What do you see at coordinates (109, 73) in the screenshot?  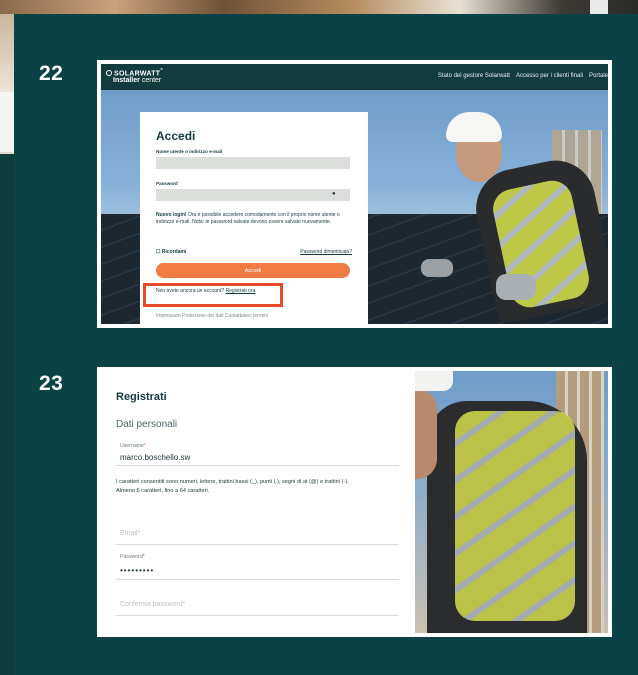 I see `logo-ring-icon` at bounding box center [109, 73].